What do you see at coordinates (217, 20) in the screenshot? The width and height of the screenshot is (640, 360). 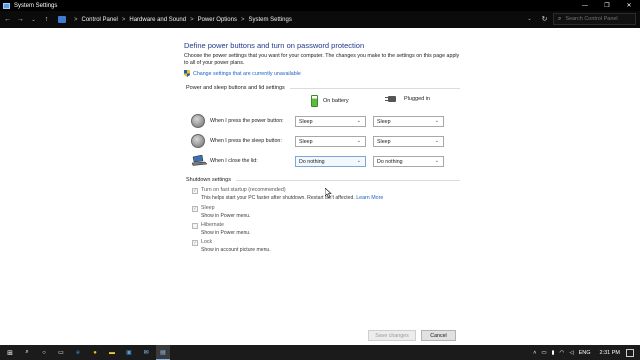 I see `breadcrumb-power-options: Power Options` at bounding box center [217, 20].